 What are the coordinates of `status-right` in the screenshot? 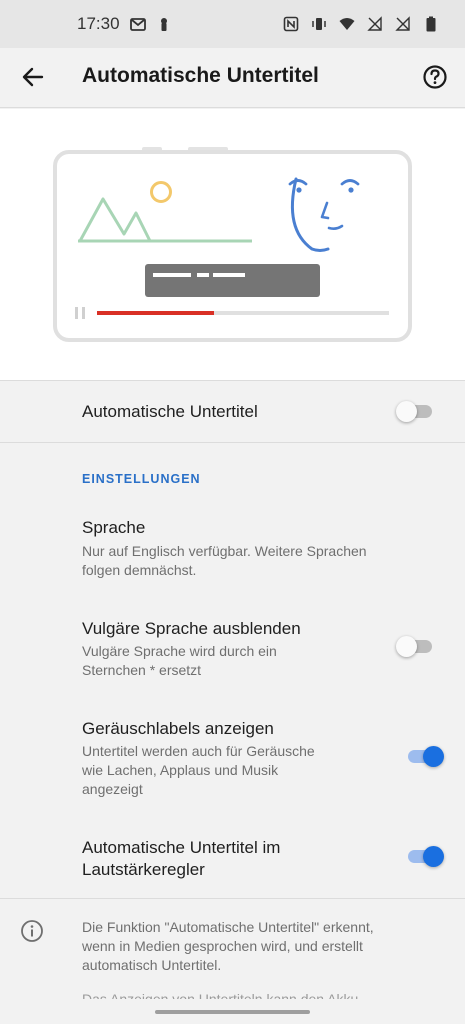 It's located at (361, 24).